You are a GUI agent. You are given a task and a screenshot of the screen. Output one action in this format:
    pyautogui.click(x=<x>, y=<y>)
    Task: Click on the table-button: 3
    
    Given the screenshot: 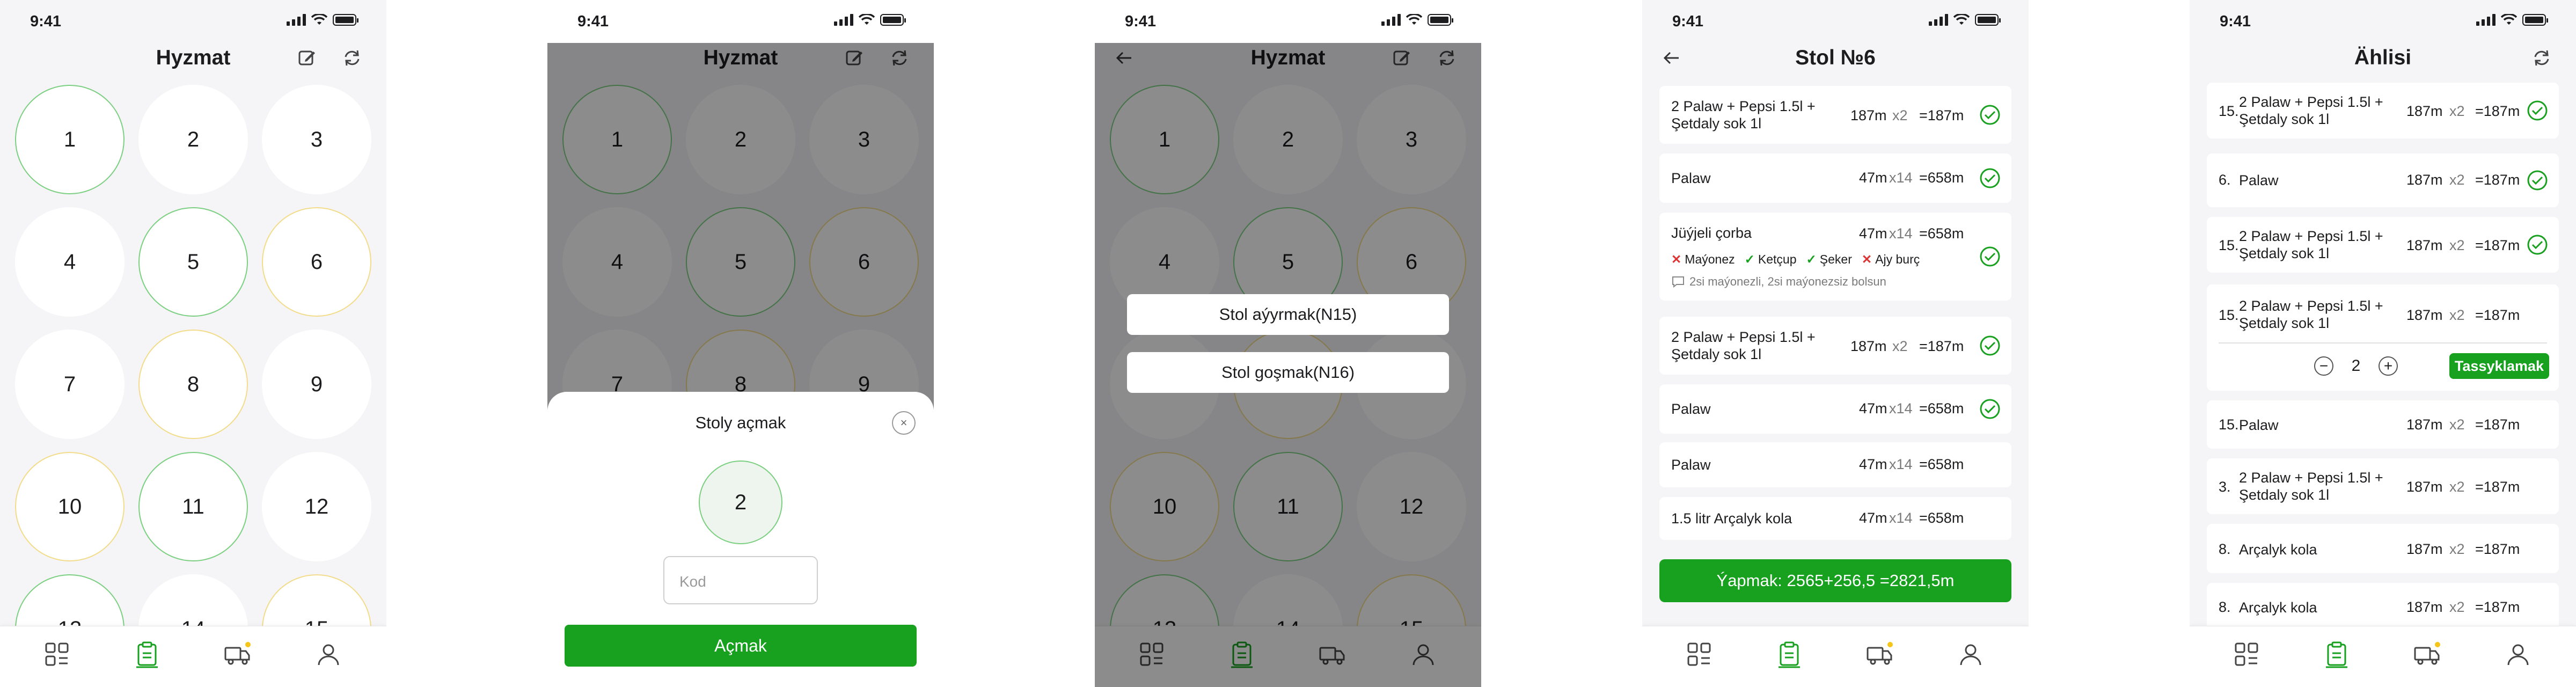 What is the action you would take?
    pyautogui.click(x=316, y=140)
    